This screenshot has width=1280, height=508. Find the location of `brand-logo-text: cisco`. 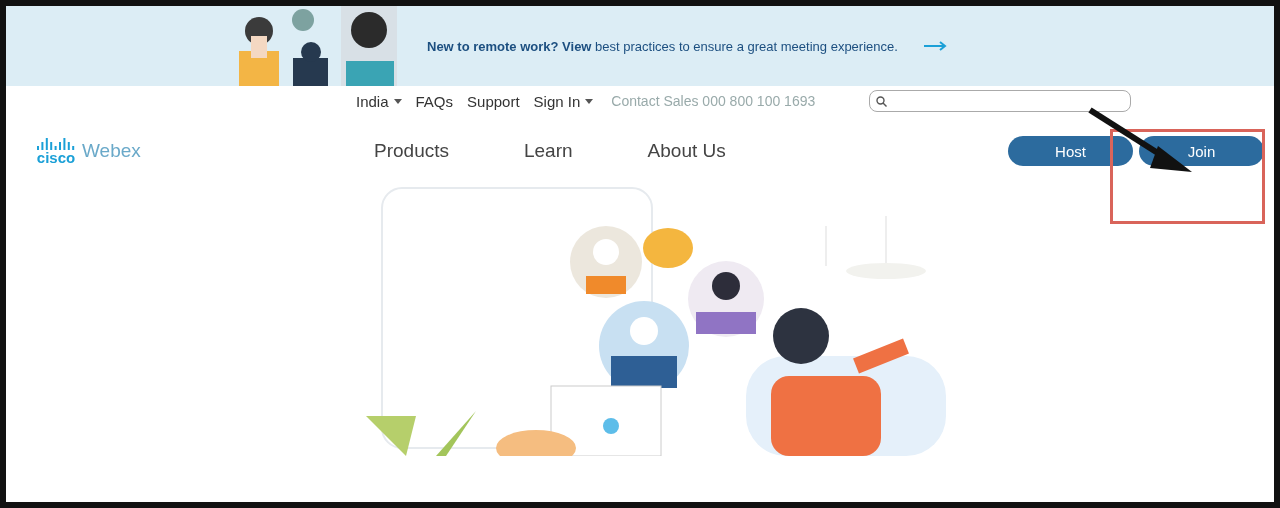

brand-logo-text: cisco is located at coordinates (56, 157).